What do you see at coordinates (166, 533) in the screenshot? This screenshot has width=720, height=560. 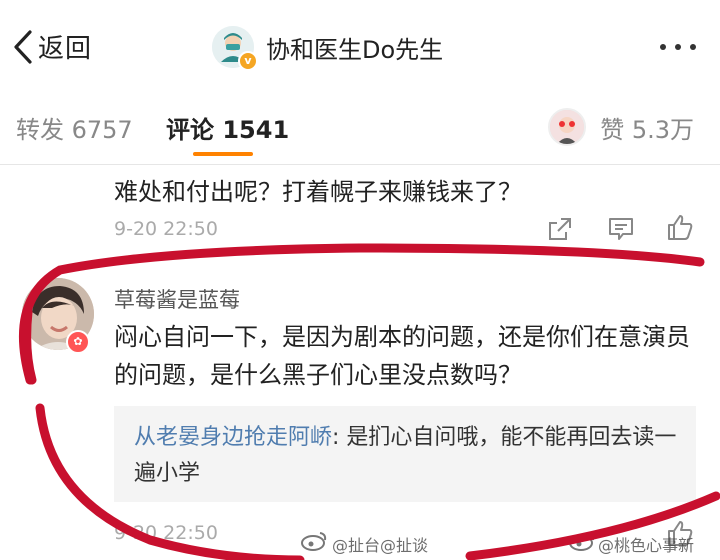 I see `comment-time: 9-20 22:50` at bounding box center [166, 533].